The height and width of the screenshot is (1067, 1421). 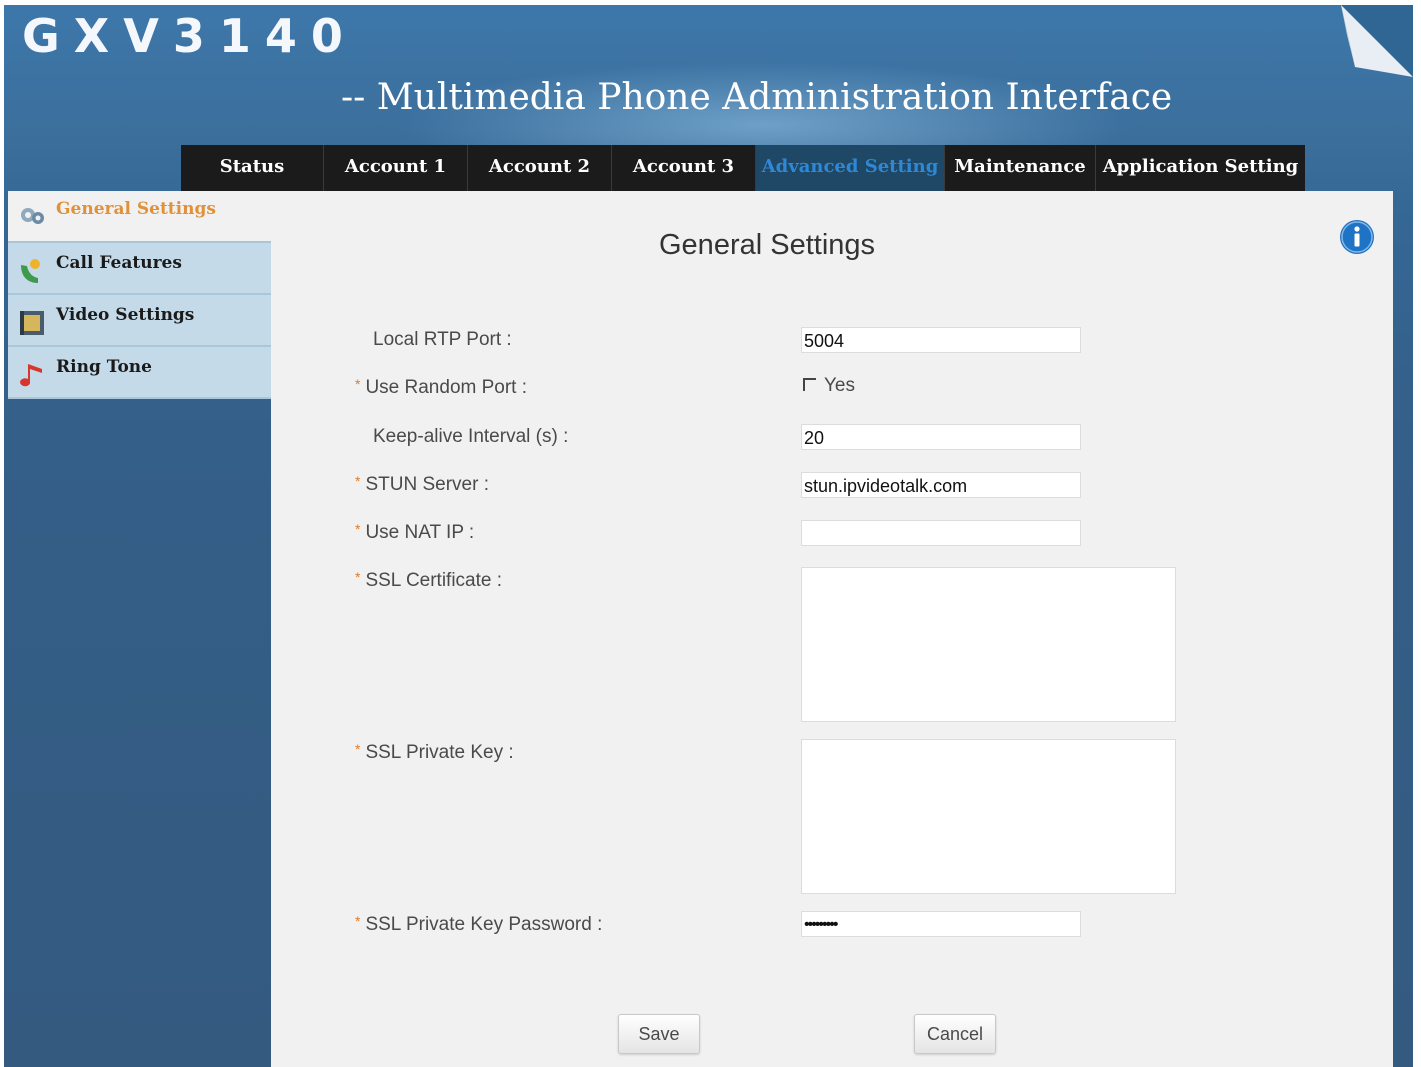 What do you see at coordinates (415, 532) in the screenshot?
I see `use-nat-ip-label: * Use NAT IP :` at bounding box center [415, 532].